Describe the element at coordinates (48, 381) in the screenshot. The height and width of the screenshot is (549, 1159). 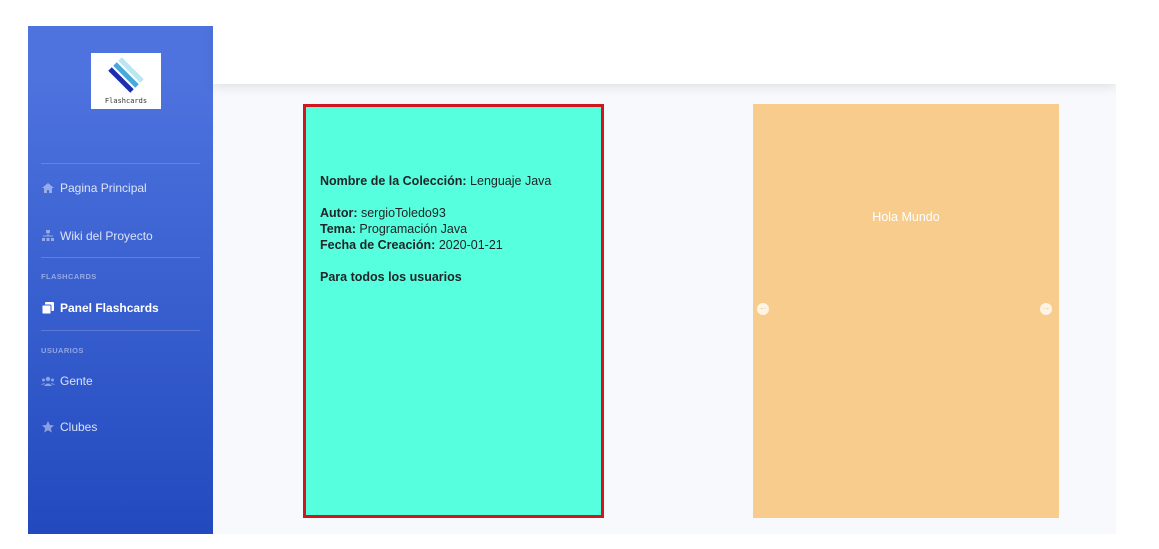
I see `users-icon` at that location.